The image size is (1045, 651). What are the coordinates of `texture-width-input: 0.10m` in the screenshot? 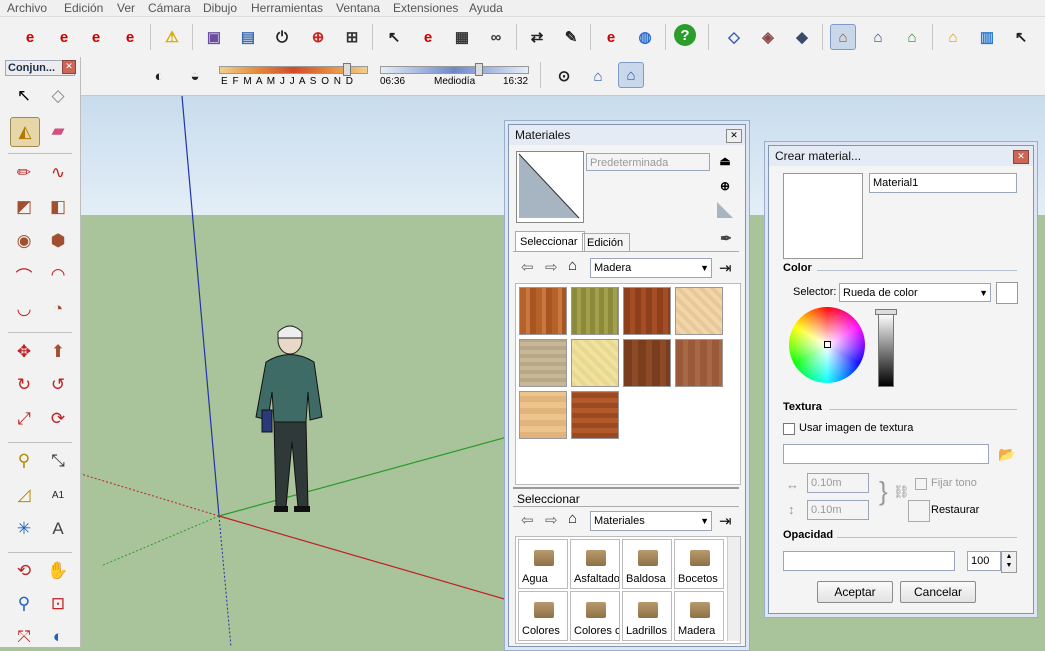 It's located at (838, 483).